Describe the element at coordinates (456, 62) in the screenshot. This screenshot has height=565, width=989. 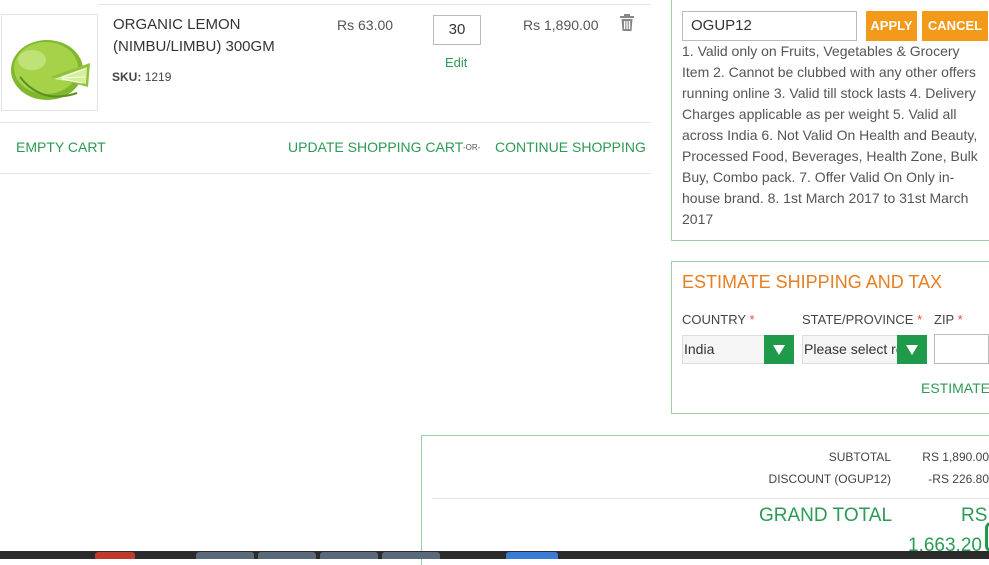
I see `edit-item-link: Edit` at that location.